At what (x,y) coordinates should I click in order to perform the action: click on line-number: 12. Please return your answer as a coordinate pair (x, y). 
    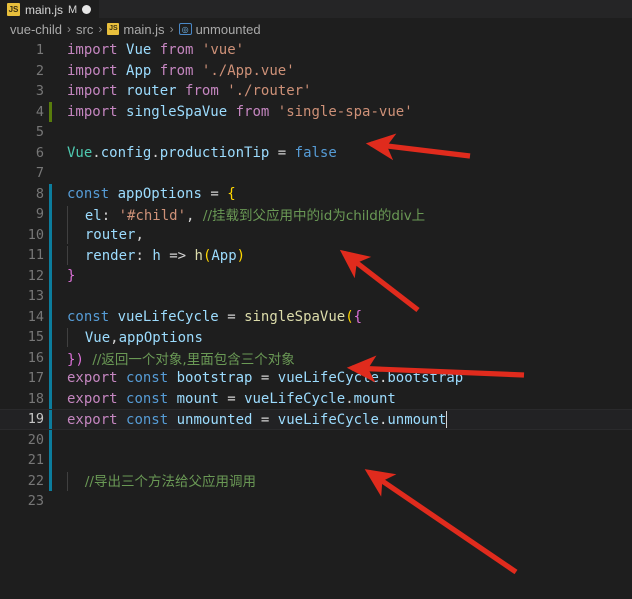
    Looking at the image, I should click on (35, 275).